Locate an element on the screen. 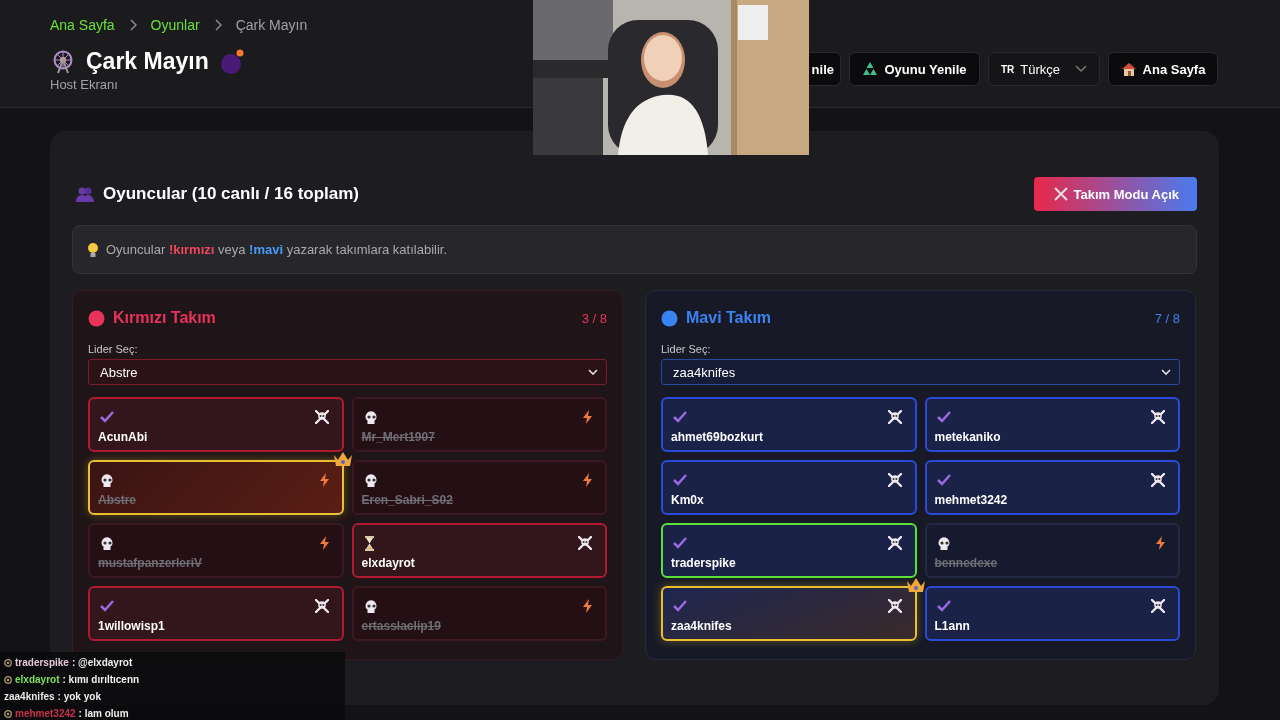  player-card: zaa4knifes is located at coordinates (789, 613).